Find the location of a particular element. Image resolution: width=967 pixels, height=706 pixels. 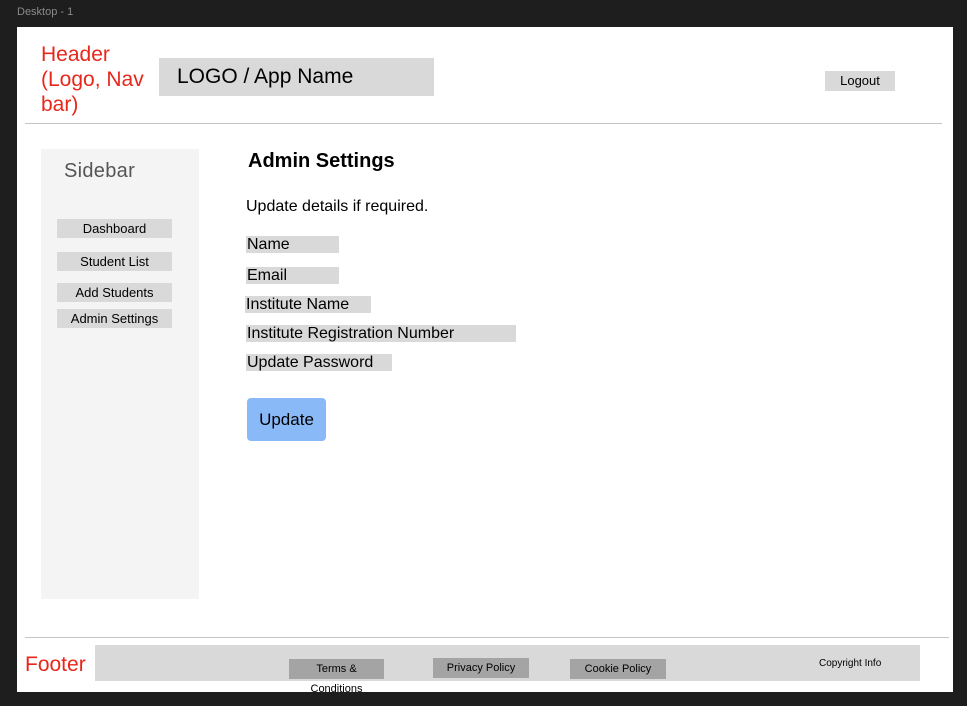

footer-annotation: Footer is located at coordinates (55, 664).